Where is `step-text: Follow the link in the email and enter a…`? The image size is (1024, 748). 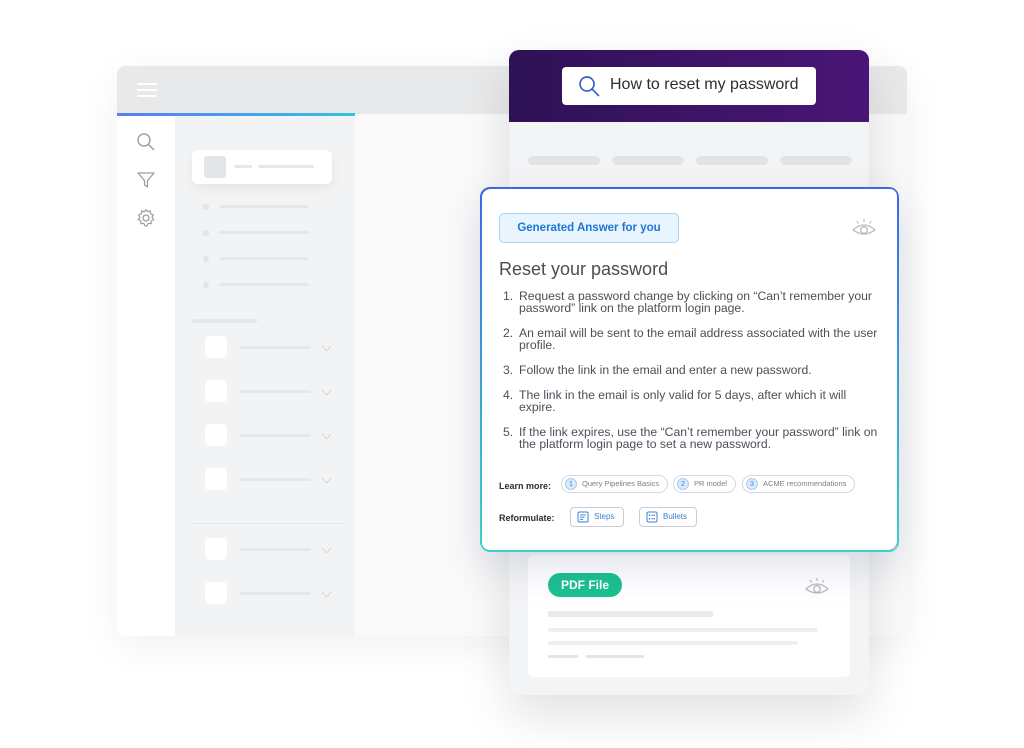
step-text: Follow the link in the email and enter a… is located at coordinates (665, 370).